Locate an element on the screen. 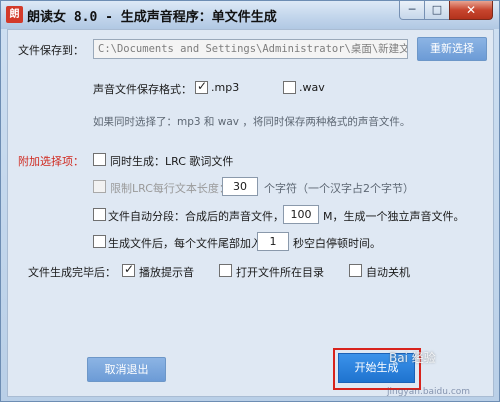 The height and width of the screenshot is (402, 500). play-beep-checkbox: ✓ is located at coordinates (128, 269).